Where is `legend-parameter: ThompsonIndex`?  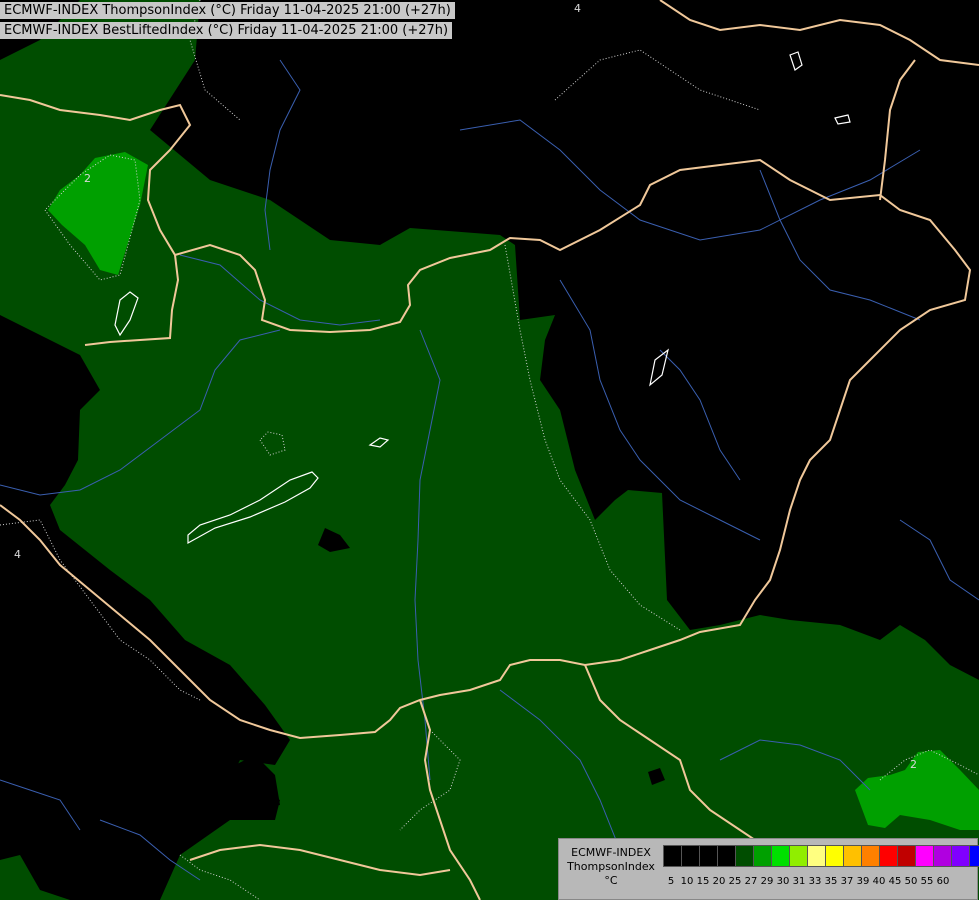 legend-parameter: ThompsonIndex is located at coordinates (611, 866).